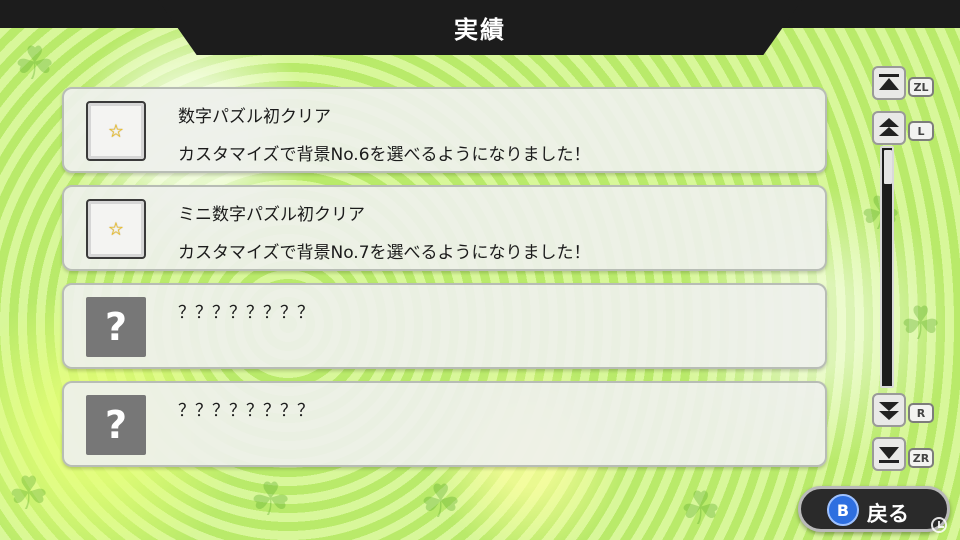 The height and width of the screenshot is (540, 960). What do you see at coordinates (921, 131) in the screenshot?
I see `l-key-badge: L` at bounding box center [921, 131].